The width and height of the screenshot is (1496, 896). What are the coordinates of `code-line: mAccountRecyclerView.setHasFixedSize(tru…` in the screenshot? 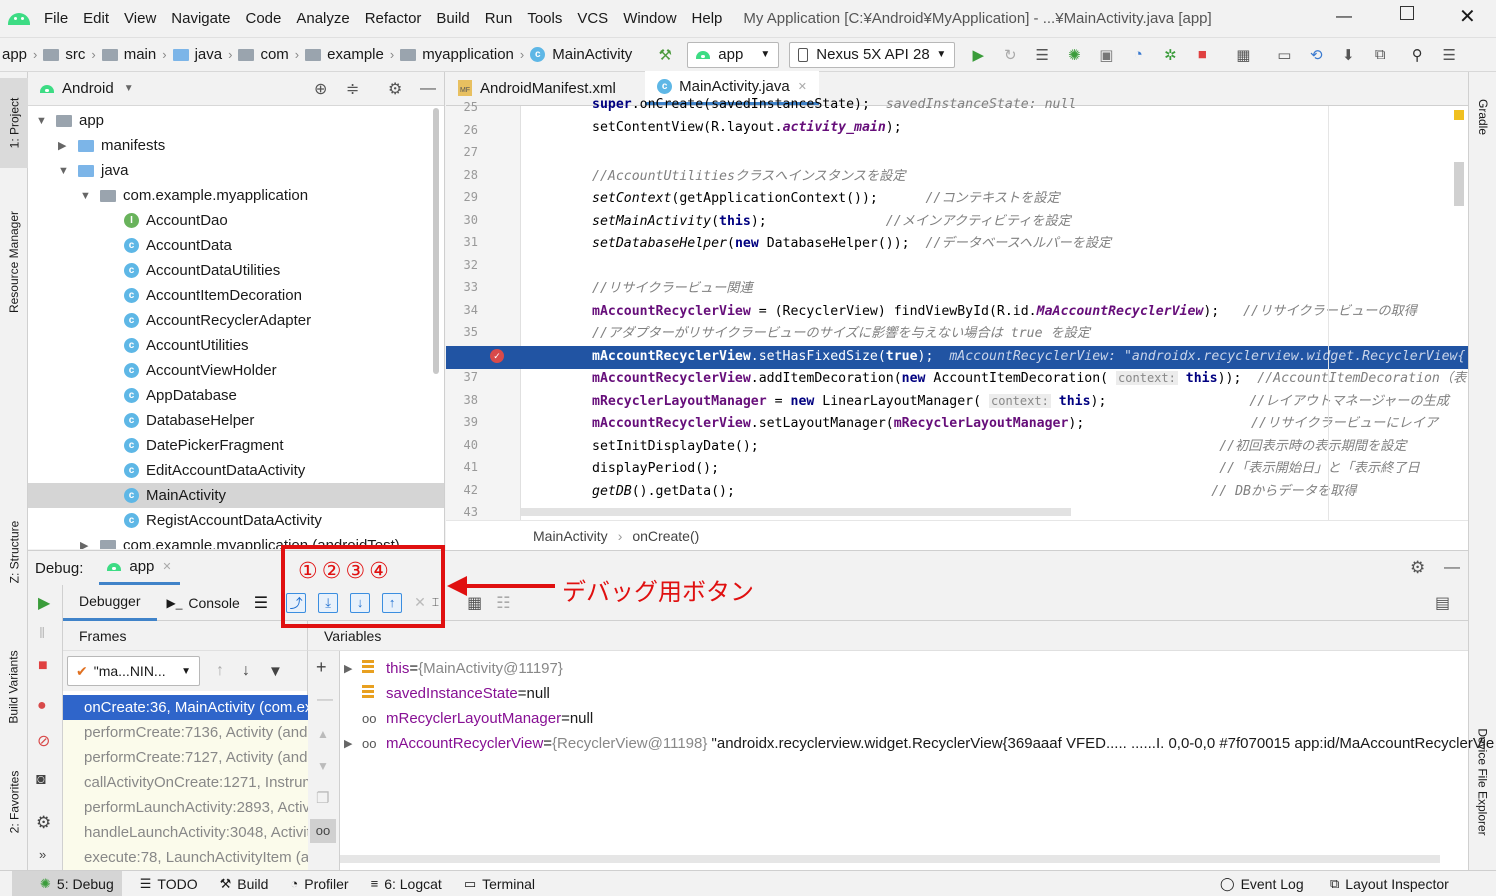 It's located at (1028, 356).